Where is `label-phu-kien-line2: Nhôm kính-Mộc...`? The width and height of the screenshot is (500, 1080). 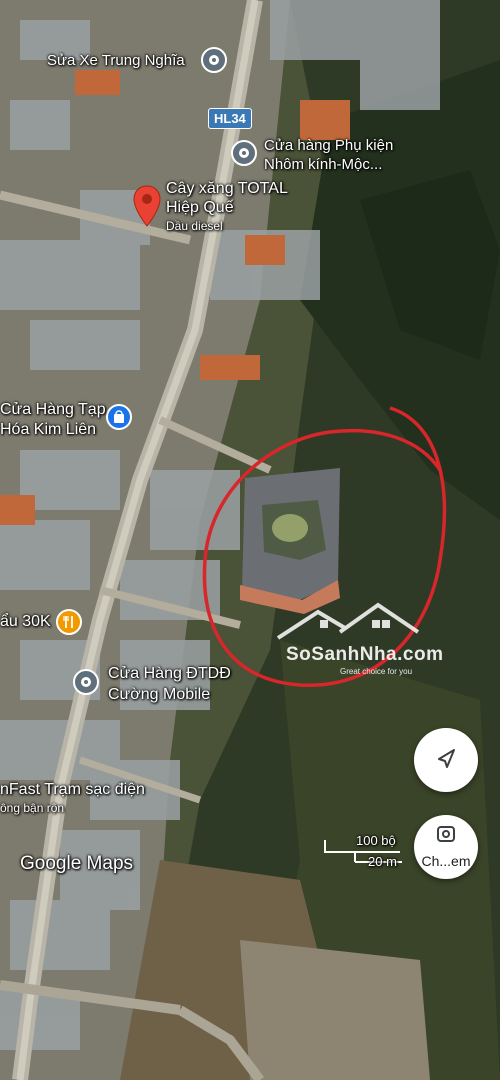
label-phu-kien-line2: Nhôm kính-Mộc... is located at coordinates (323, 164).